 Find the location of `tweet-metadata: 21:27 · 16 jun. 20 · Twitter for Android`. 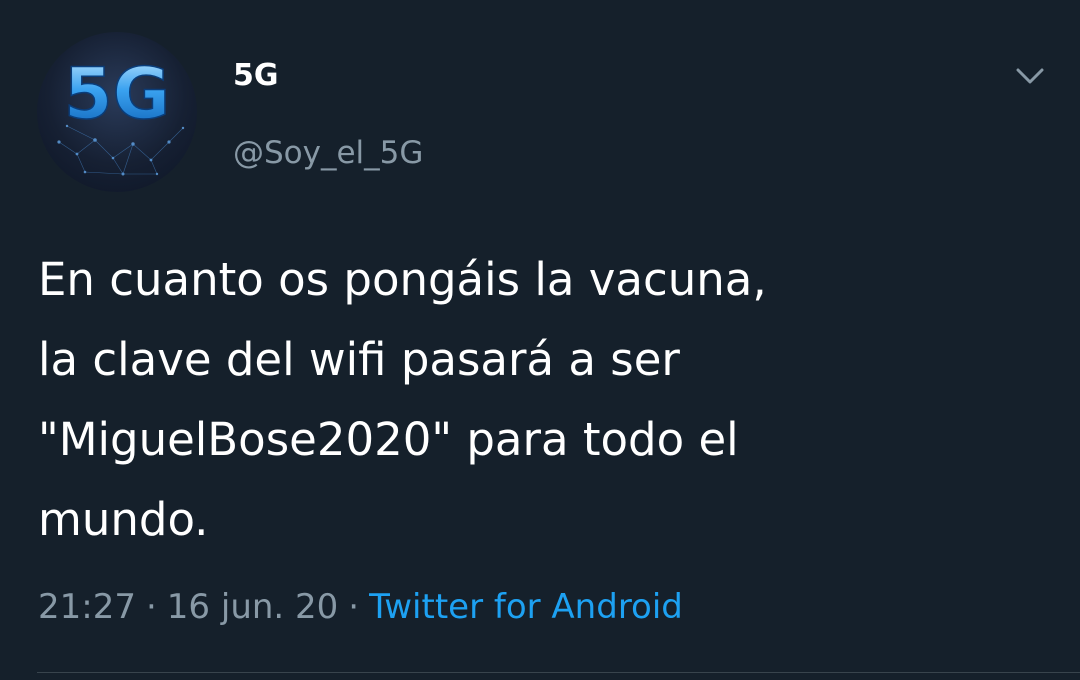

tweet-metadata: 21:27 · 16 jun. 20 · Twitter for Android is located at coordinates (360, 607).